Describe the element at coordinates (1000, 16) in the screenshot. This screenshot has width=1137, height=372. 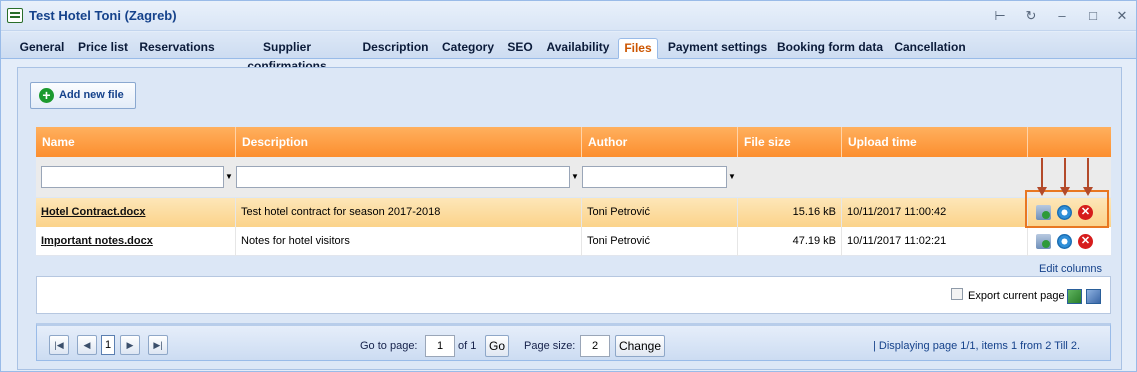
I see `pin-icon: ⊢` at that location.